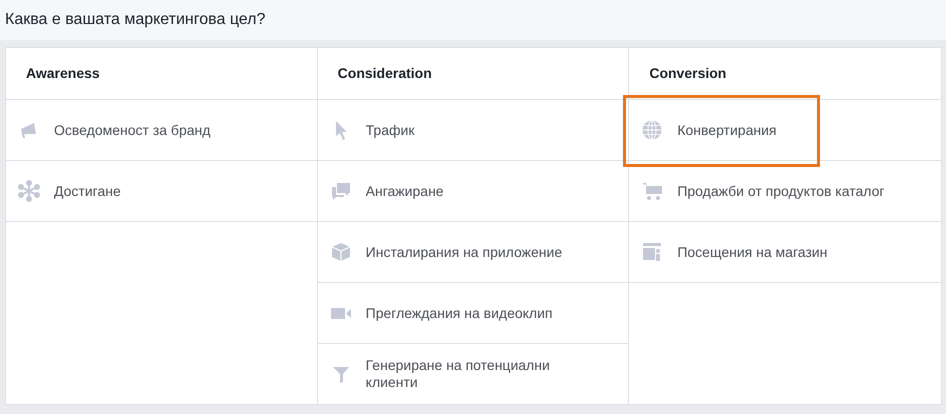  I want to click on objective-option: Конвертирания, so click(785, 130).